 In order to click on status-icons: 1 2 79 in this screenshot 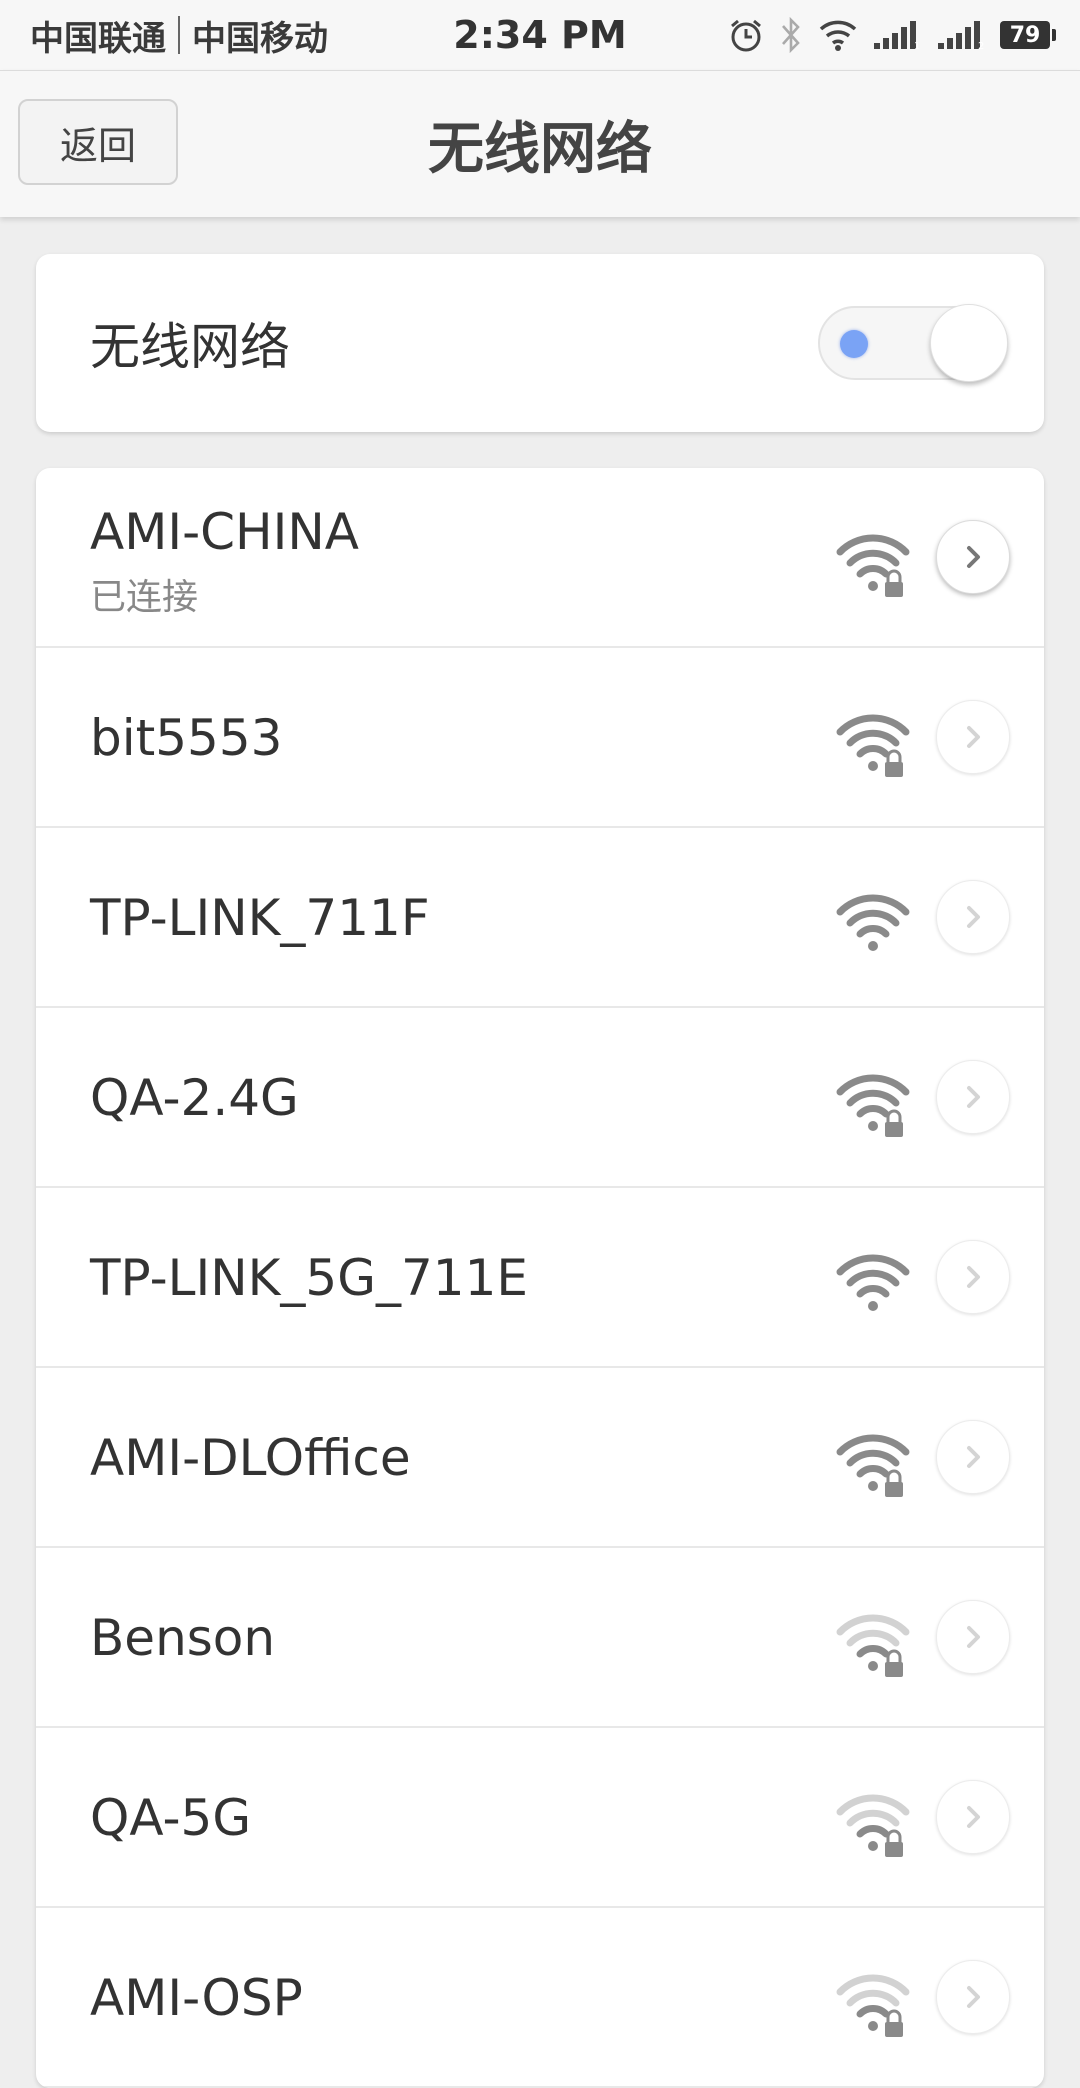, I will do `click(892, 35)`.